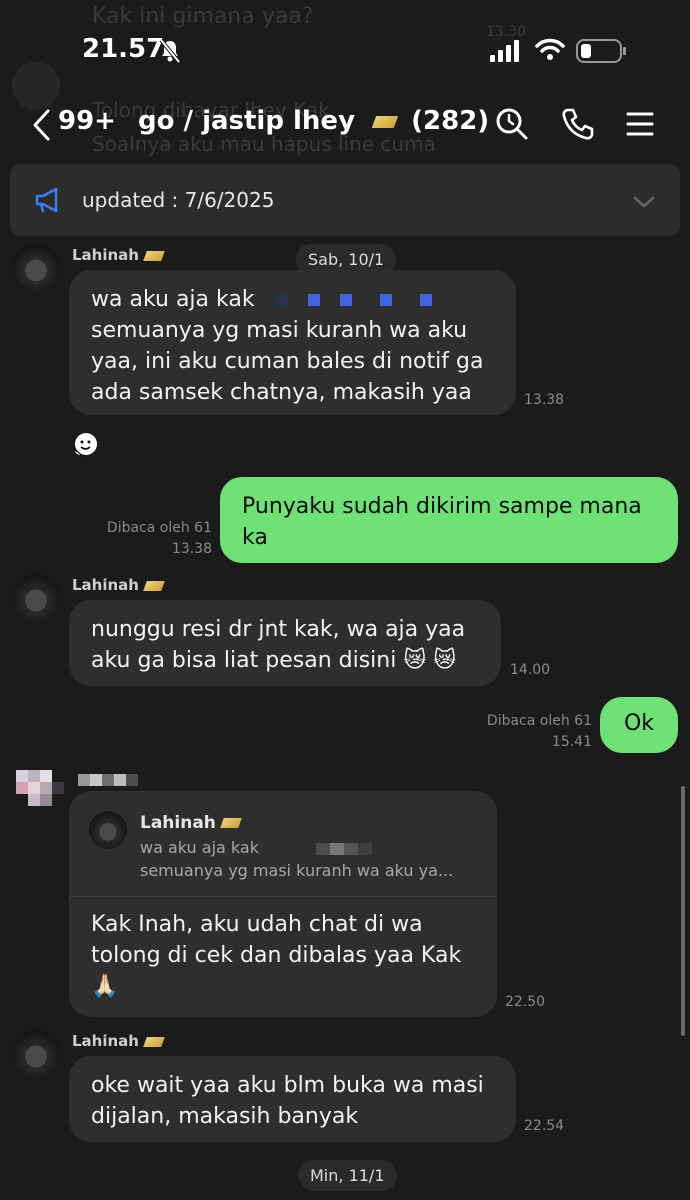  I want to click on message-line: yaa, ini aku cuman bales di notif ga, so click(287, 361).